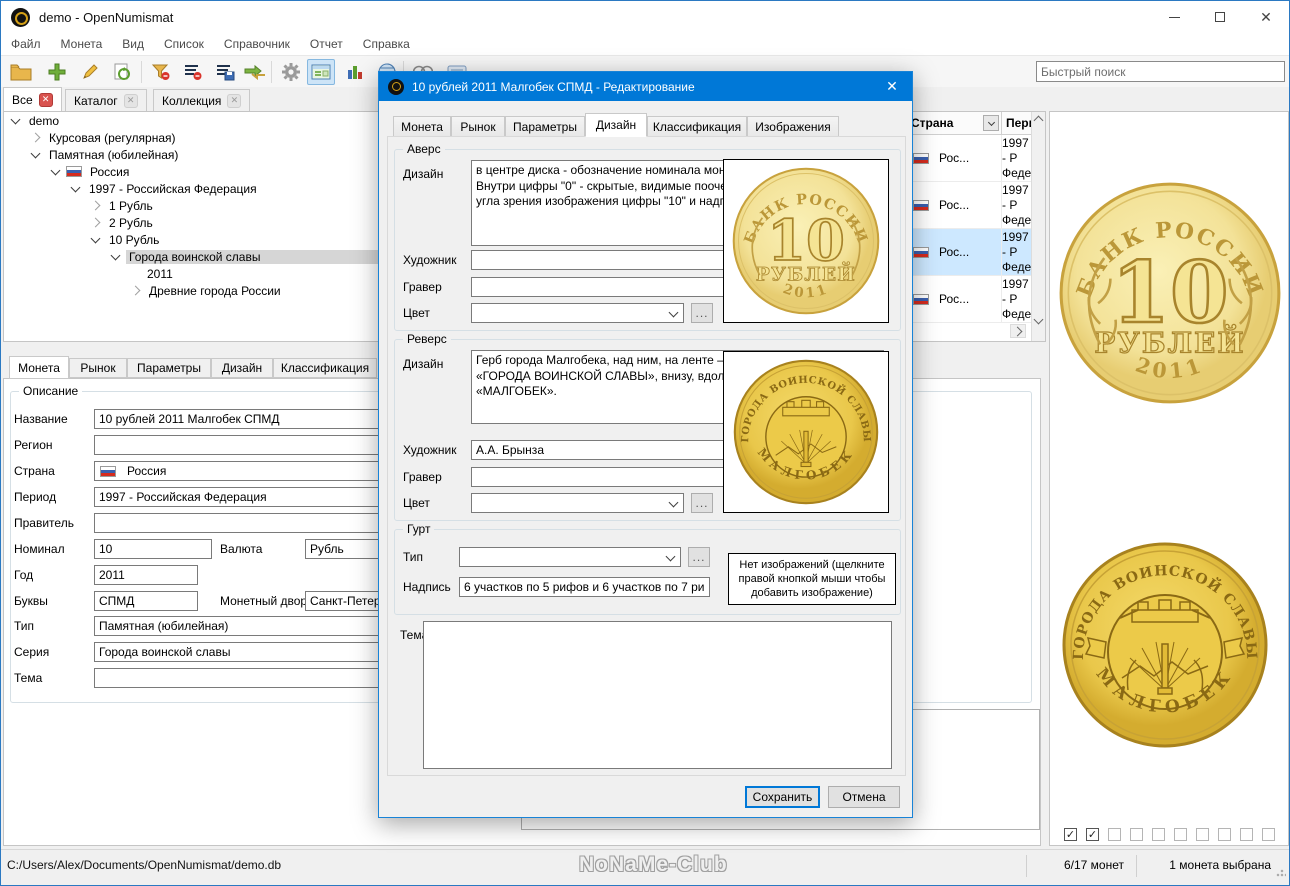 This screenshot has height=886, width=1290. Describe the element at coordinates (697, 126) in the screenshot. I see `dialog-tab-classification: Классификация` at that location.